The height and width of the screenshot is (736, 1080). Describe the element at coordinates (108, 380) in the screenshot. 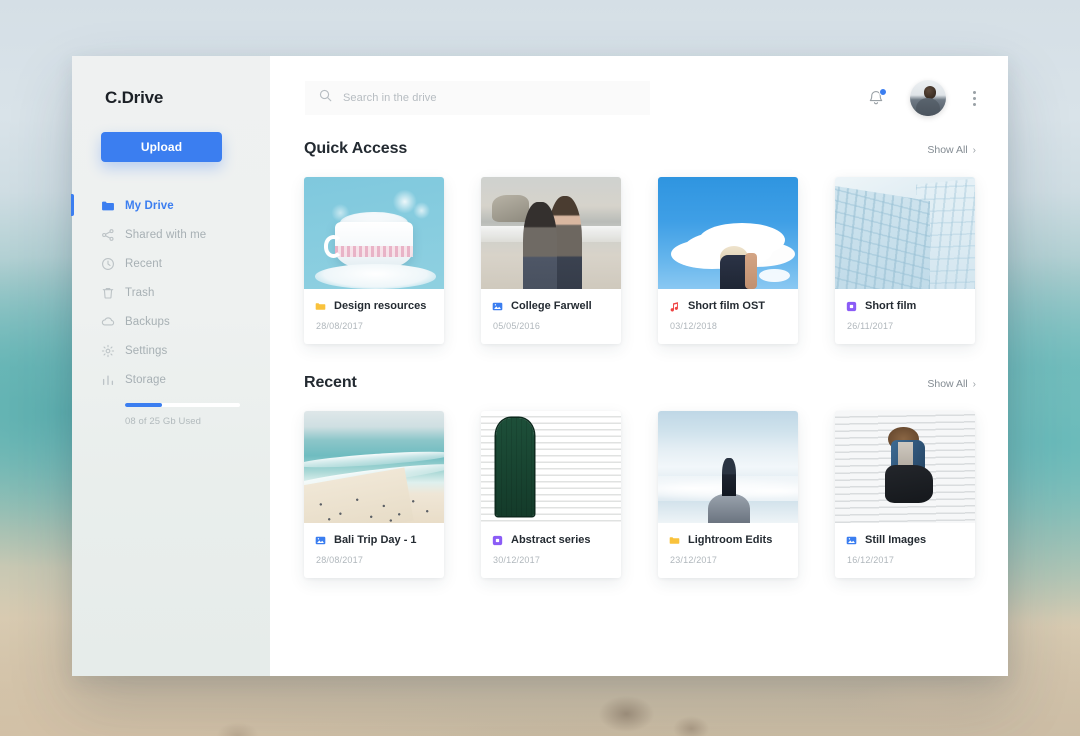

I see `chart-icon` at that location.